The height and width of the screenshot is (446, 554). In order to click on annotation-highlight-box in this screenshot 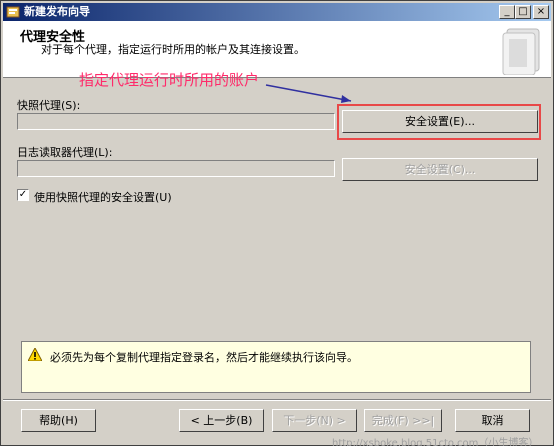, I will do `click(439, 122)`.